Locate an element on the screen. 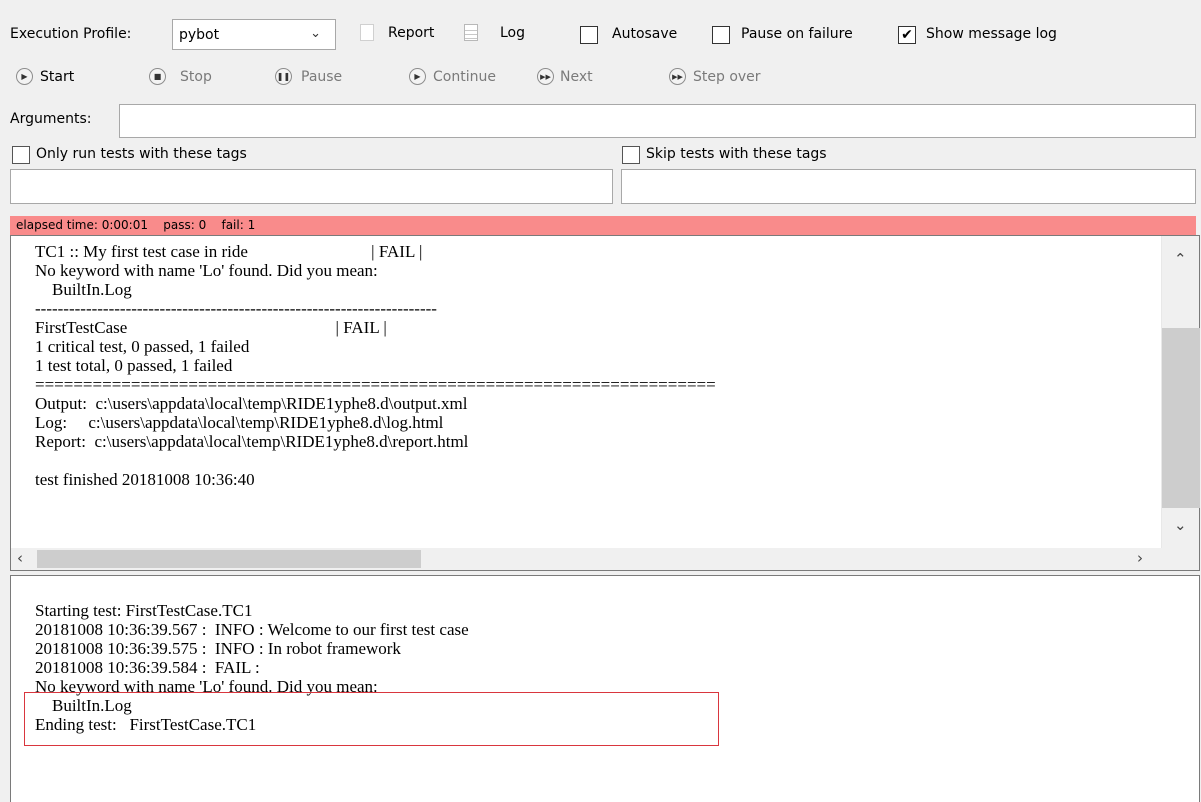  step-over-button: ▶▶ Step over is located at coordinates (729, 77).